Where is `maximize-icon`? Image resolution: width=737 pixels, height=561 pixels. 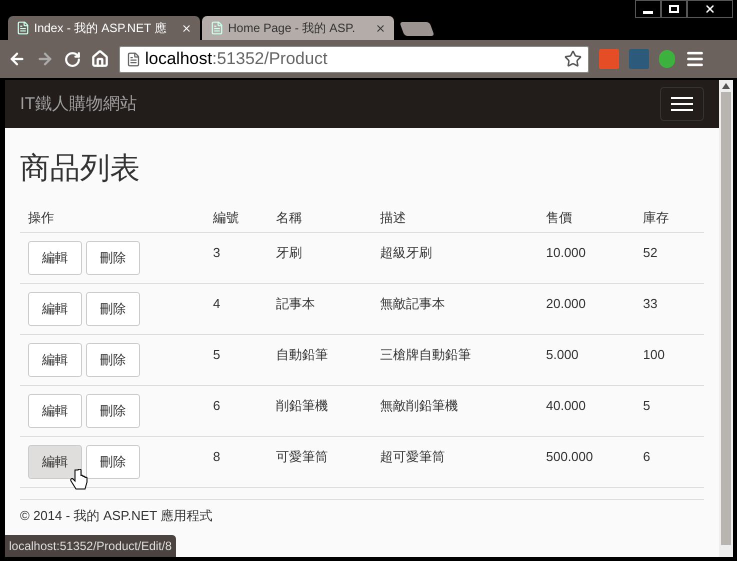 maximize-icon is located at coordinates (674, 9).